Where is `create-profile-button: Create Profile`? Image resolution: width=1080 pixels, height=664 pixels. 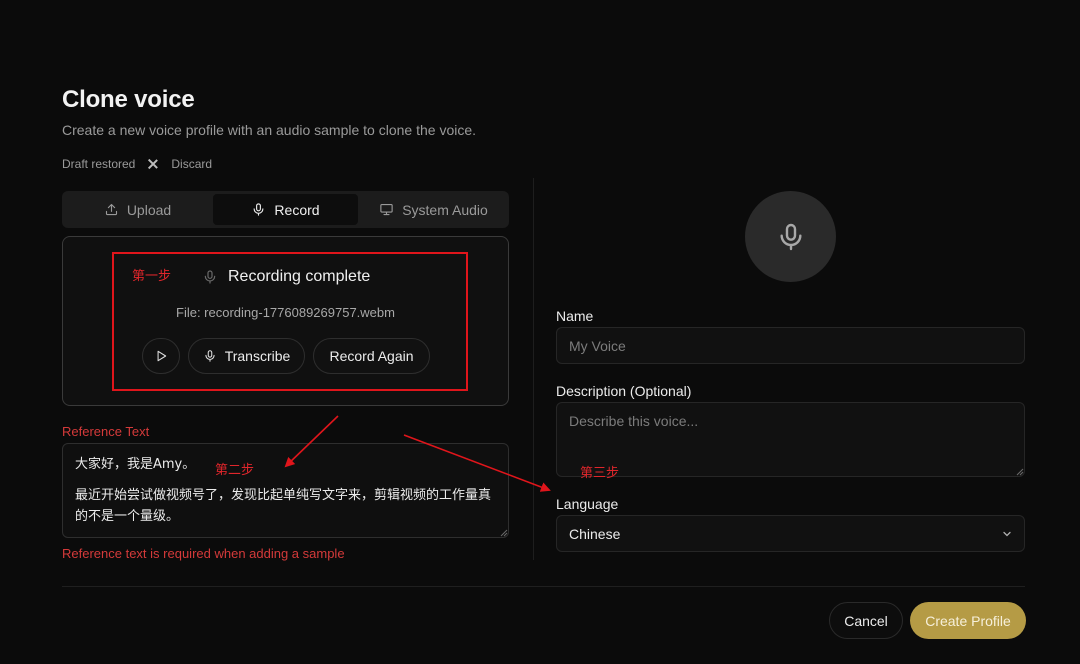 create-profile-button: Create Profile is located at coordinates (968, 620).